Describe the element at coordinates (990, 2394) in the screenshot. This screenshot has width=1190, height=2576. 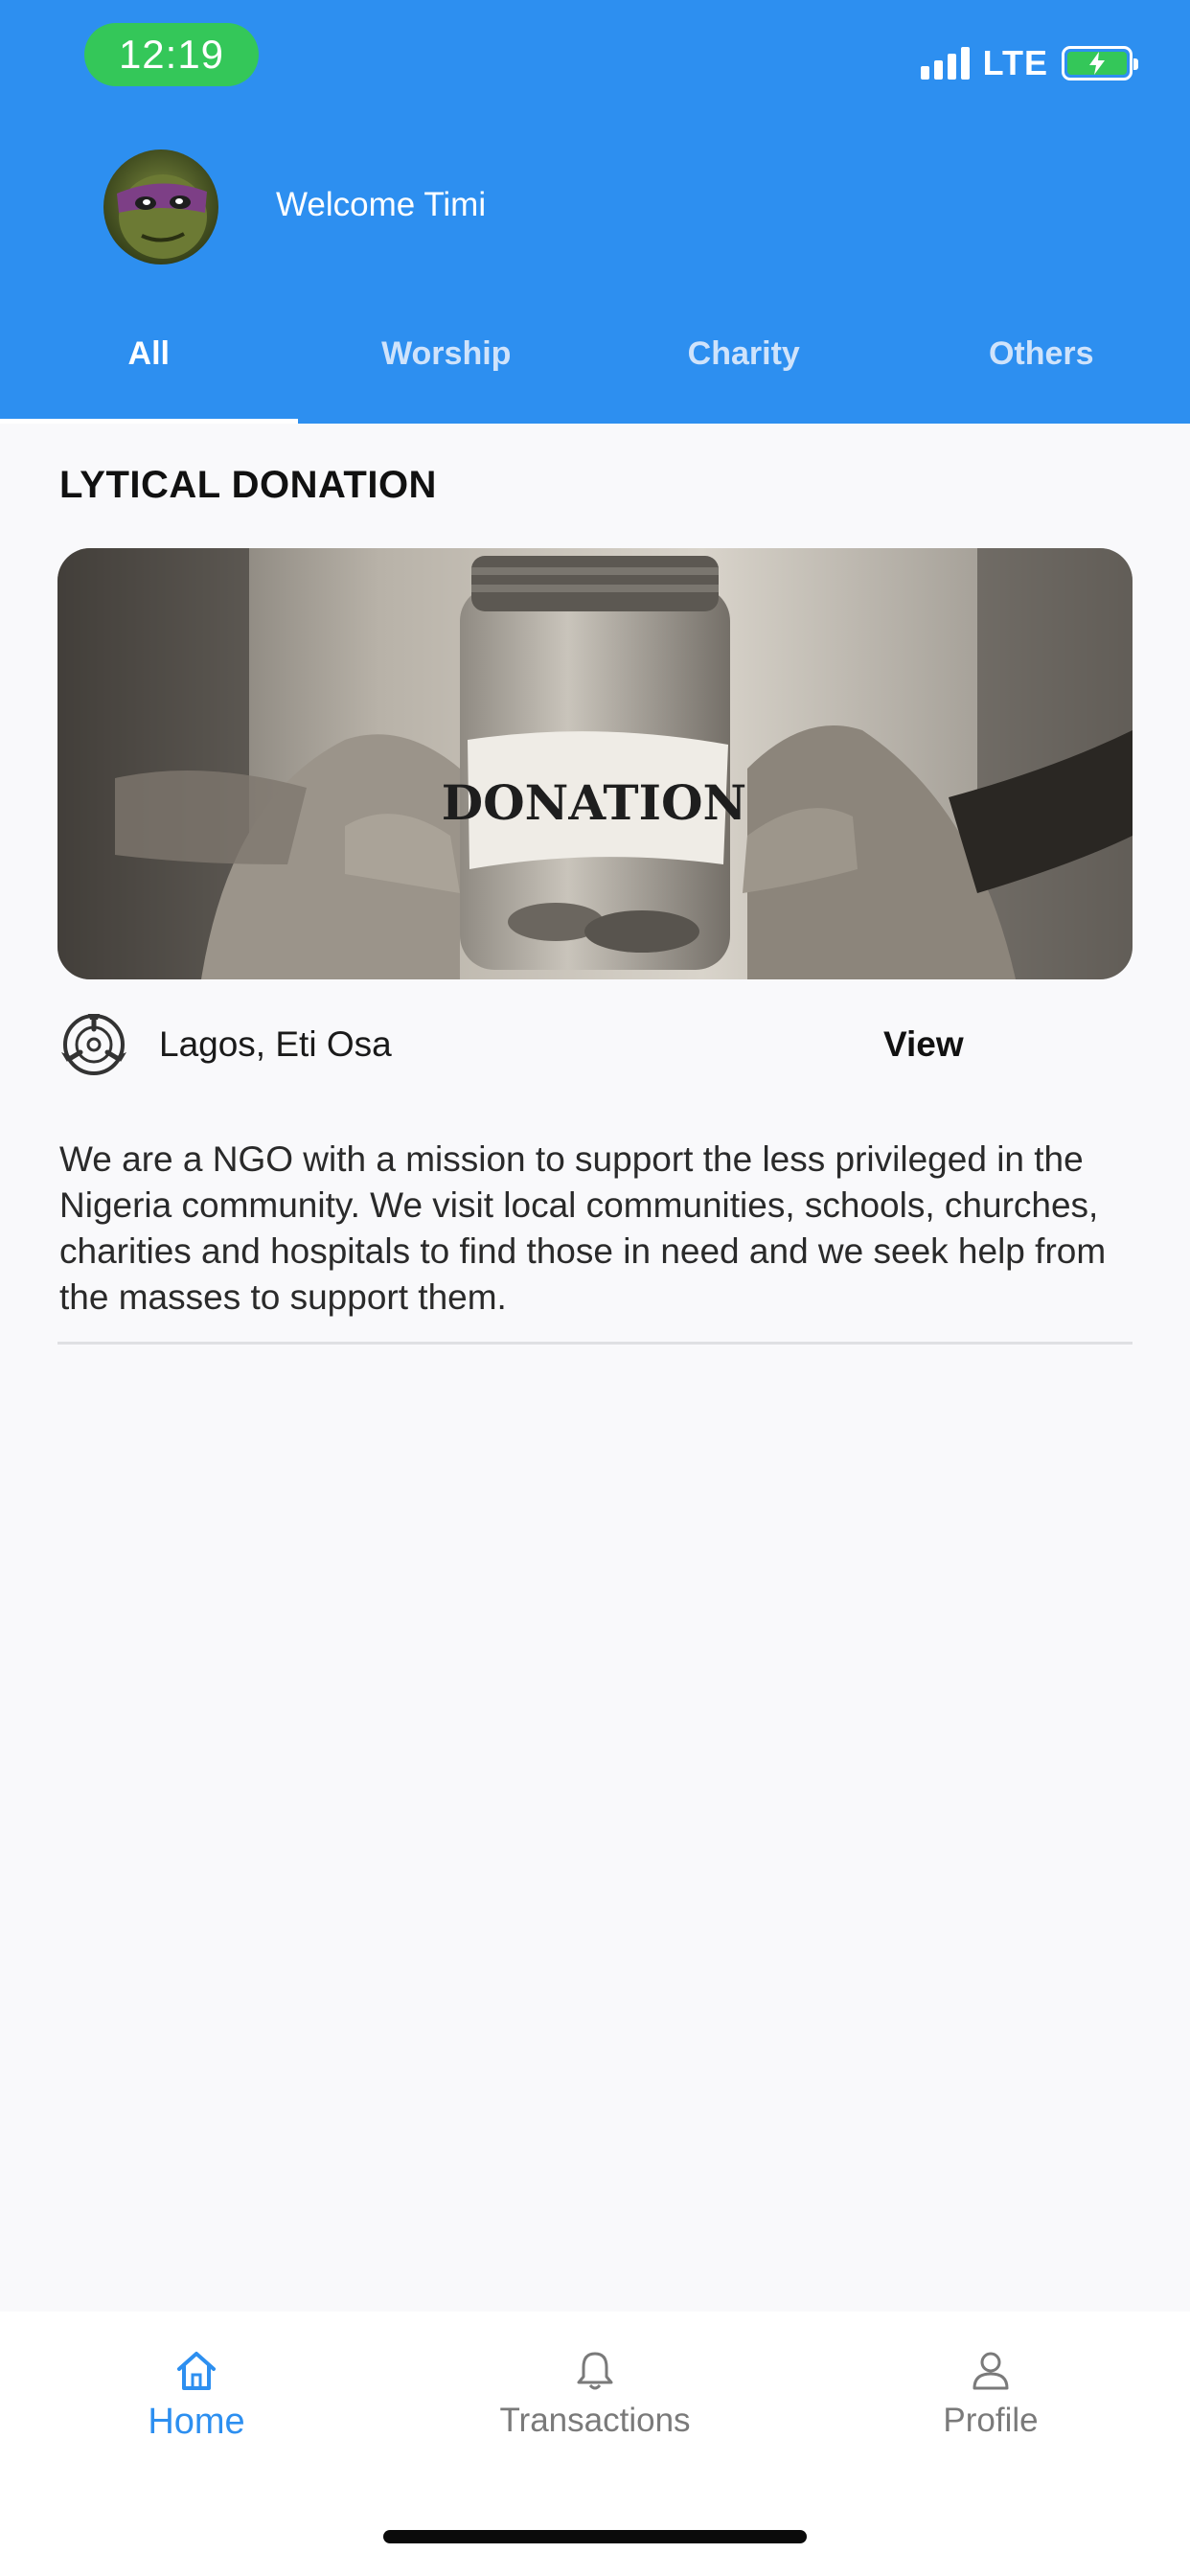
I see `nav-profile: Profile` at that location.